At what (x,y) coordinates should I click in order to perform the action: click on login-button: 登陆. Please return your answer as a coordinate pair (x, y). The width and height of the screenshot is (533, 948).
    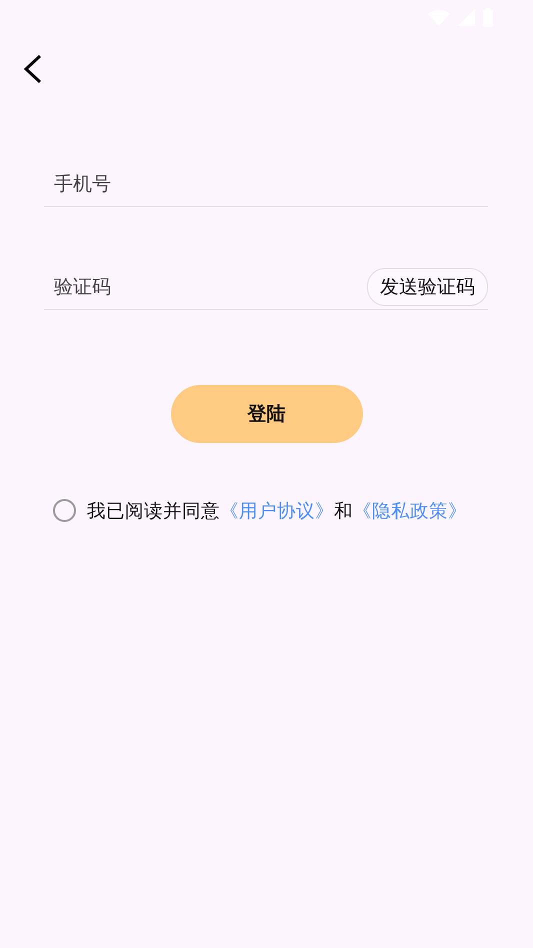
    Looking at the image, I should click on (266, 414).